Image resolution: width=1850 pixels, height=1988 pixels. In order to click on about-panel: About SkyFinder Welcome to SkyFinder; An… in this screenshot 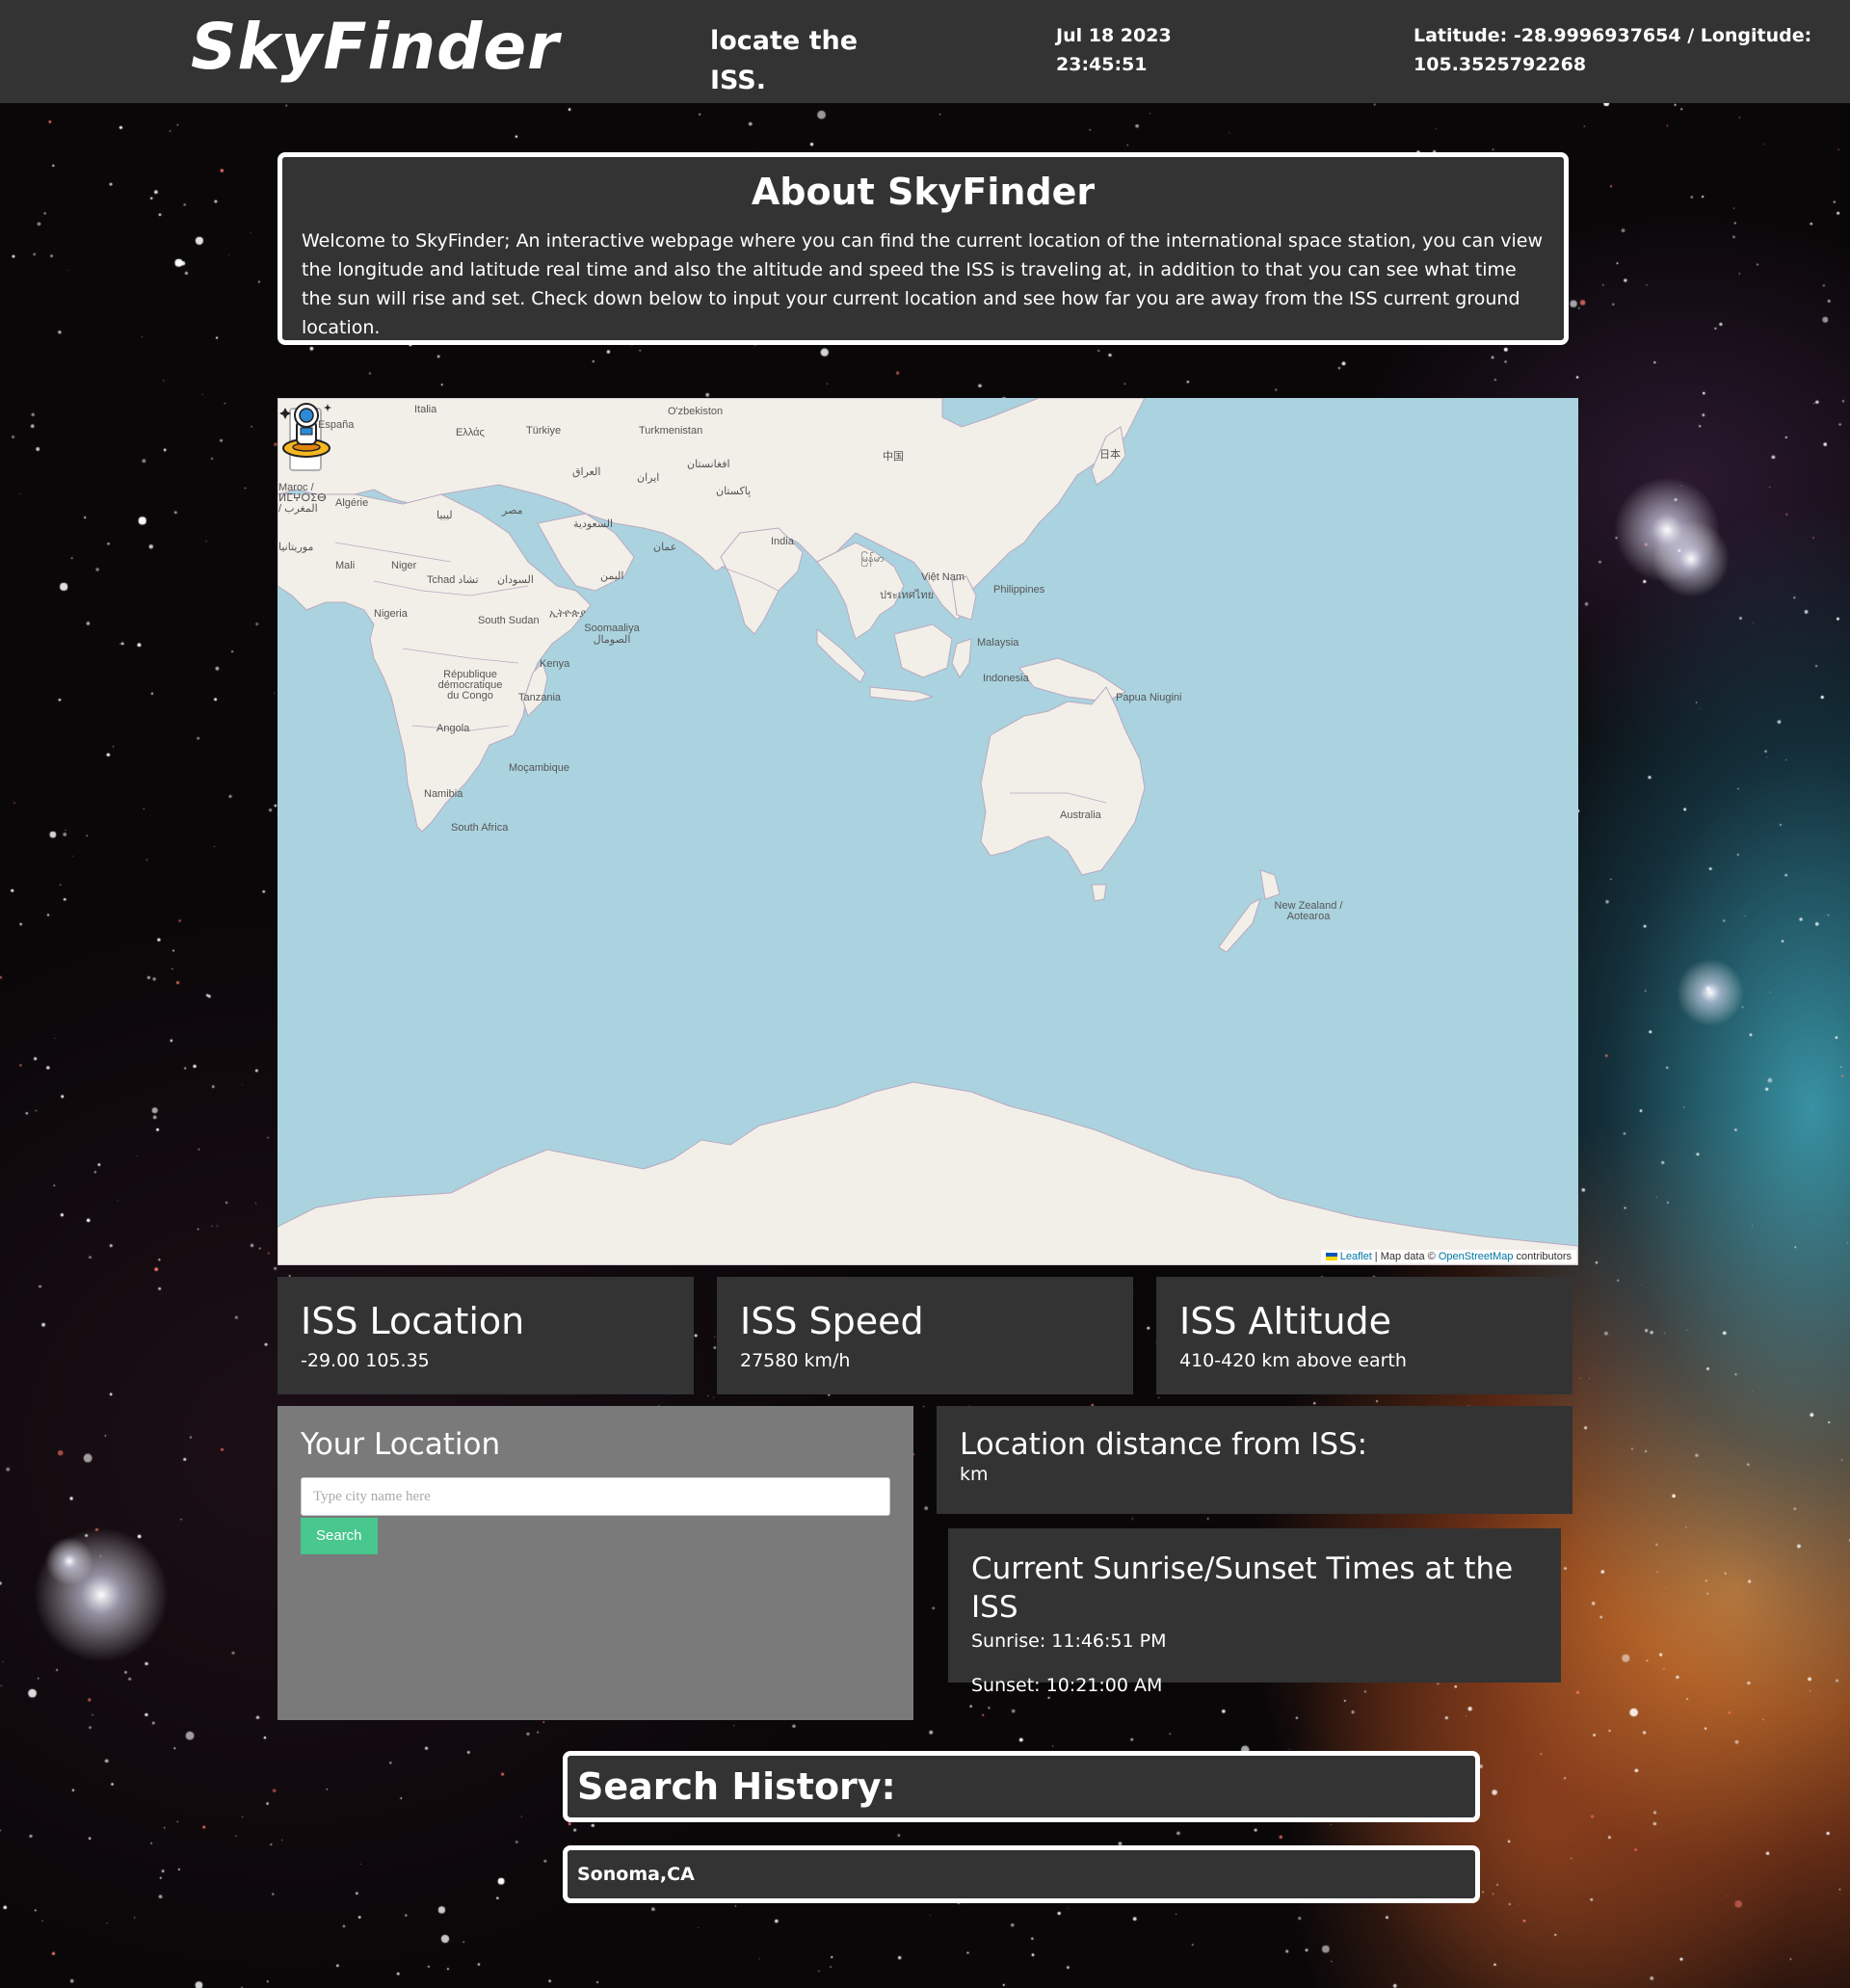, I will do `click(923, 248)`.